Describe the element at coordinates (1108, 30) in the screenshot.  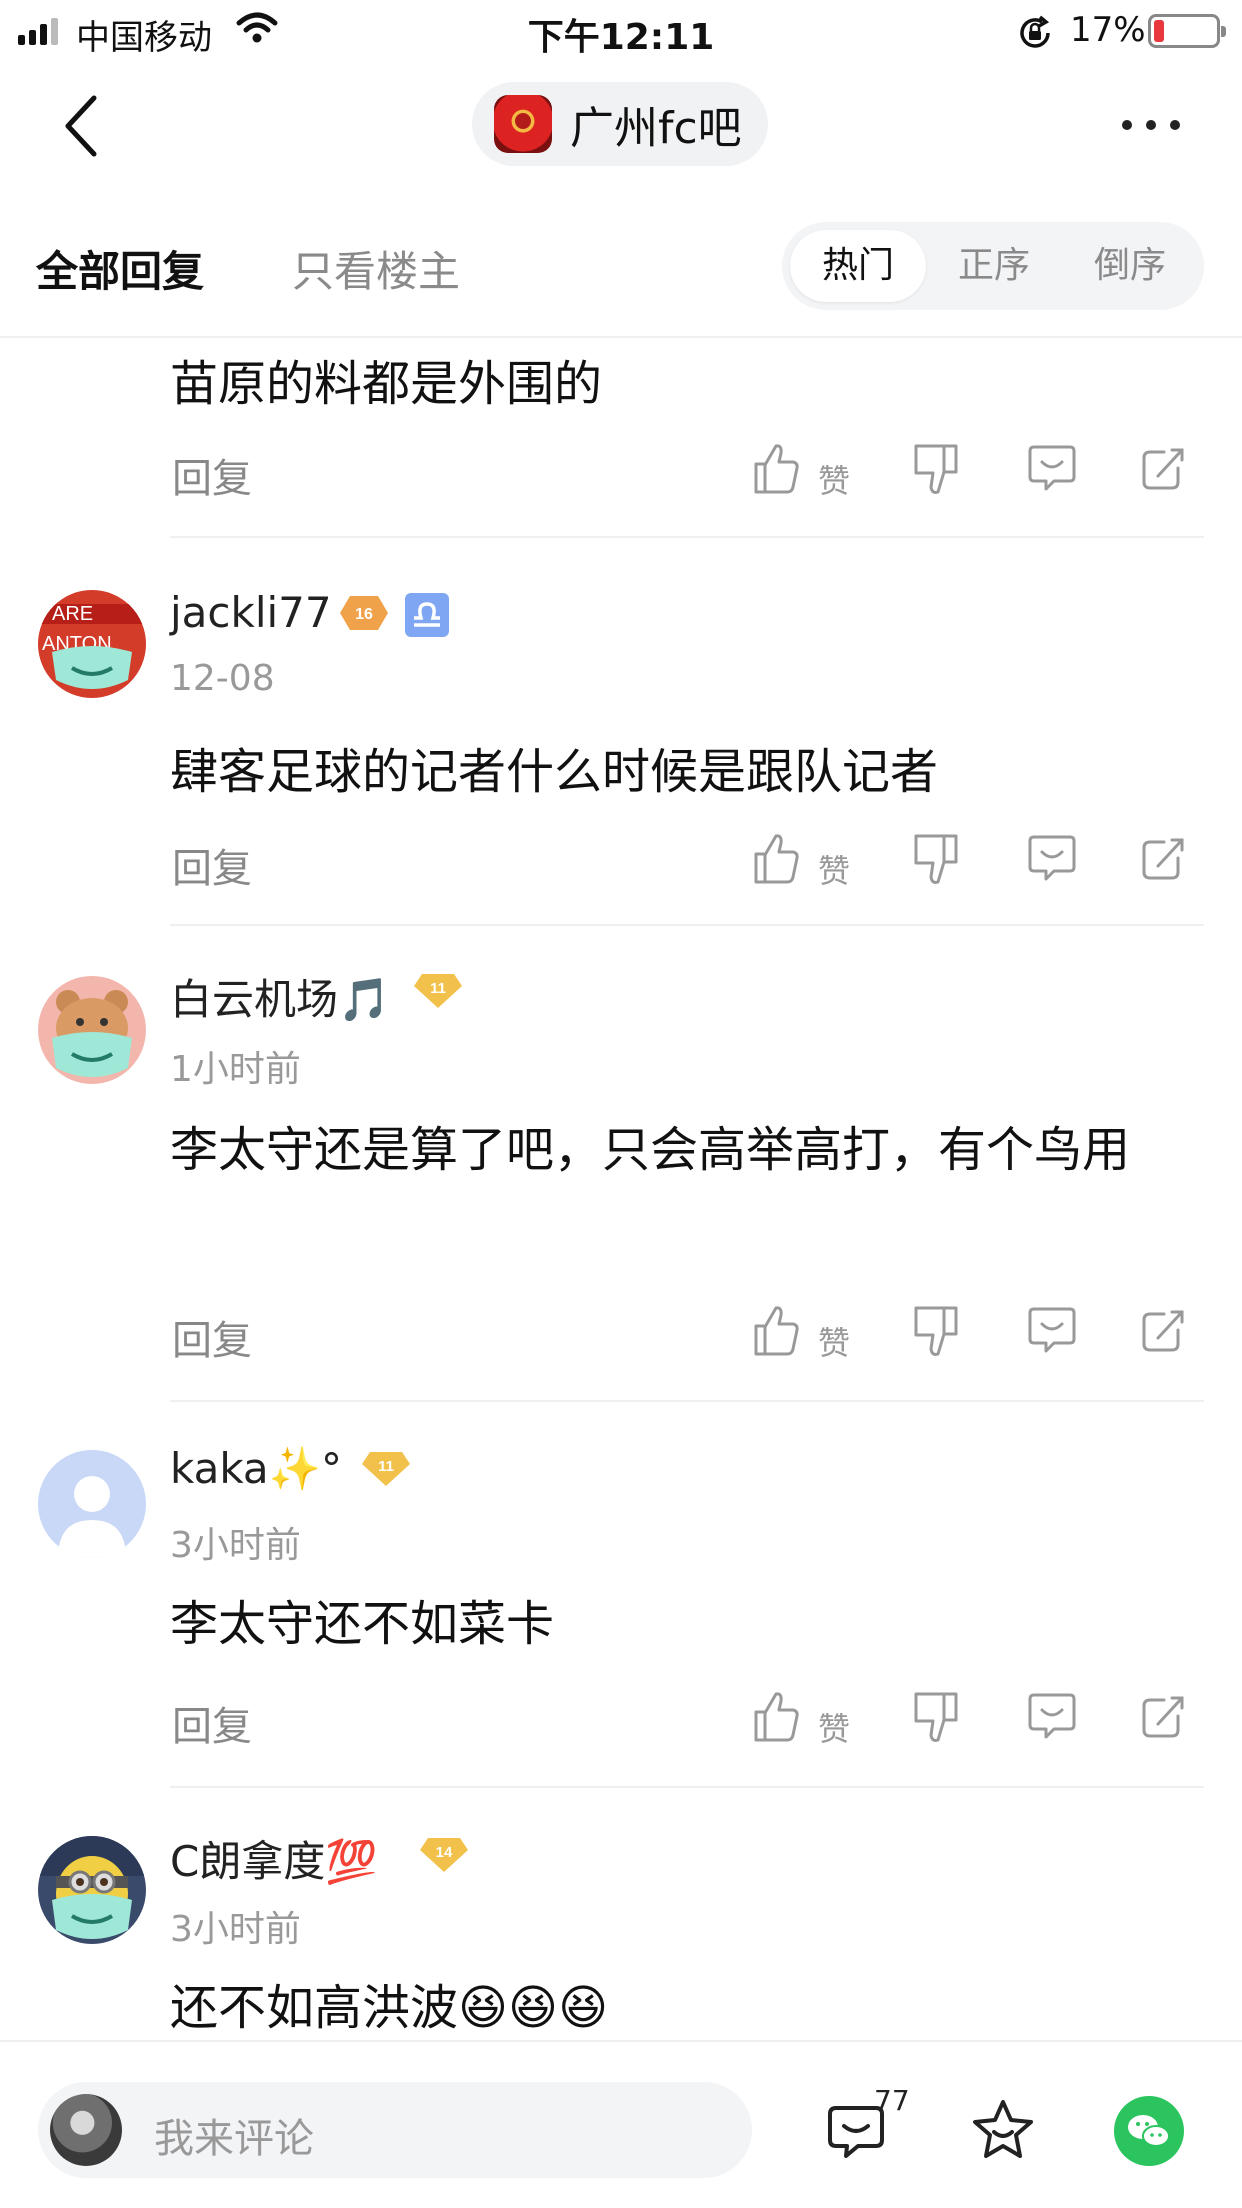
I see `battery-percent: 17%` at that location.